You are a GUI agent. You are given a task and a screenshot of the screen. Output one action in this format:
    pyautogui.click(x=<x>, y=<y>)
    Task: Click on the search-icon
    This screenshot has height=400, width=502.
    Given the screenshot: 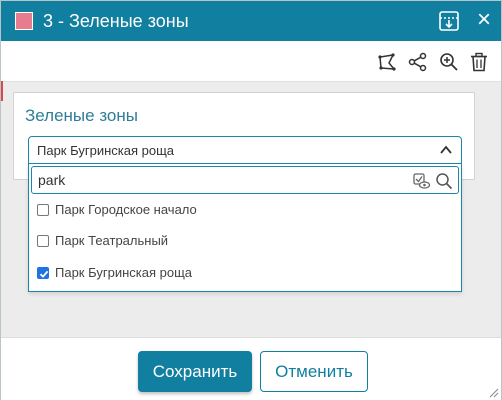 What is the action you would take?
    pyautogui.click(x=444, y=181)
    